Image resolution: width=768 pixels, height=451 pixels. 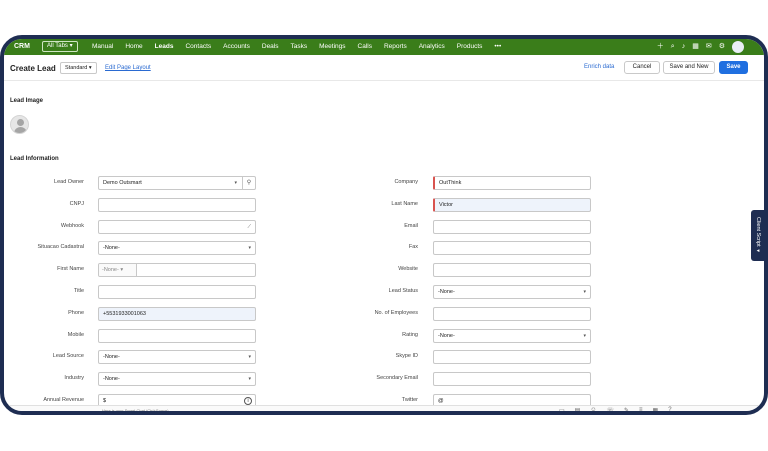 What do you see at coordinates (177, 204) in the screenshot?
I see `cnpj-field` at bounding box center [177, 204].